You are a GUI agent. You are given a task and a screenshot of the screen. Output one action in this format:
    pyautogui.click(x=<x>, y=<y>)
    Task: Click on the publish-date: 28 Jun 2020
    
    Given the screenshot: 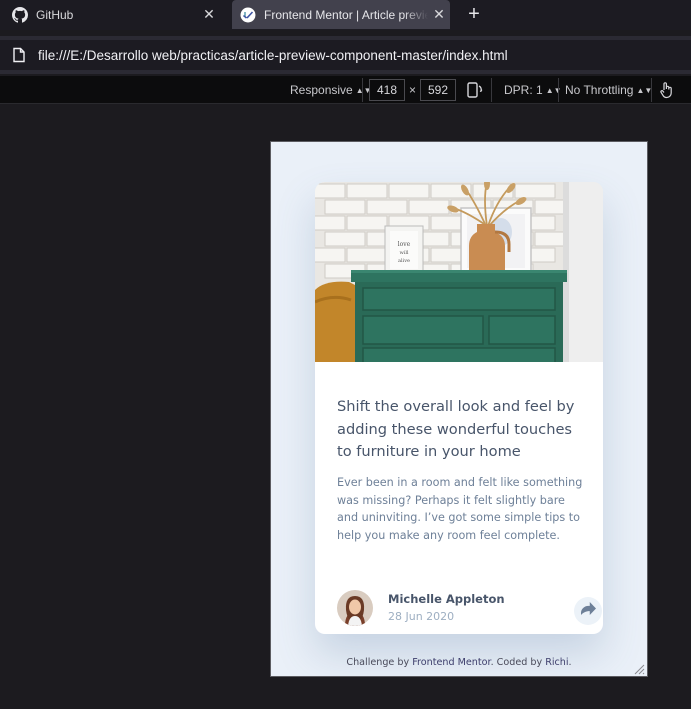 What is the action you would take?
    pyautogui.click(x=421, y=616)
    